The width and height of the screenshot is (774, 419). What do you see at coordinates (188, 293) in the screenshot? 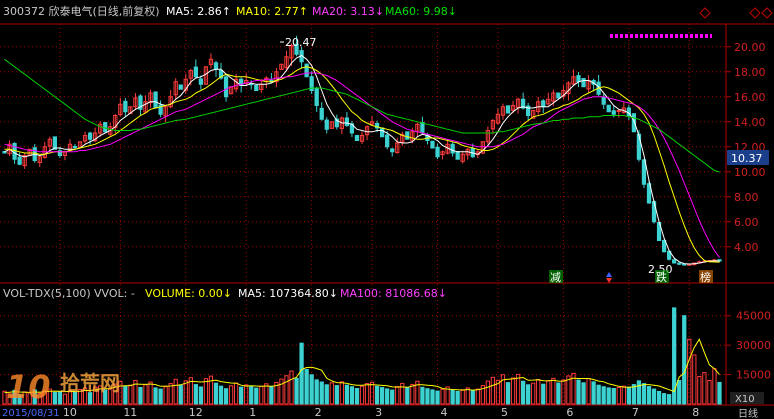
I see `volume-legend: VOLUME: 0.00↓` at bounding box center [188, 293].